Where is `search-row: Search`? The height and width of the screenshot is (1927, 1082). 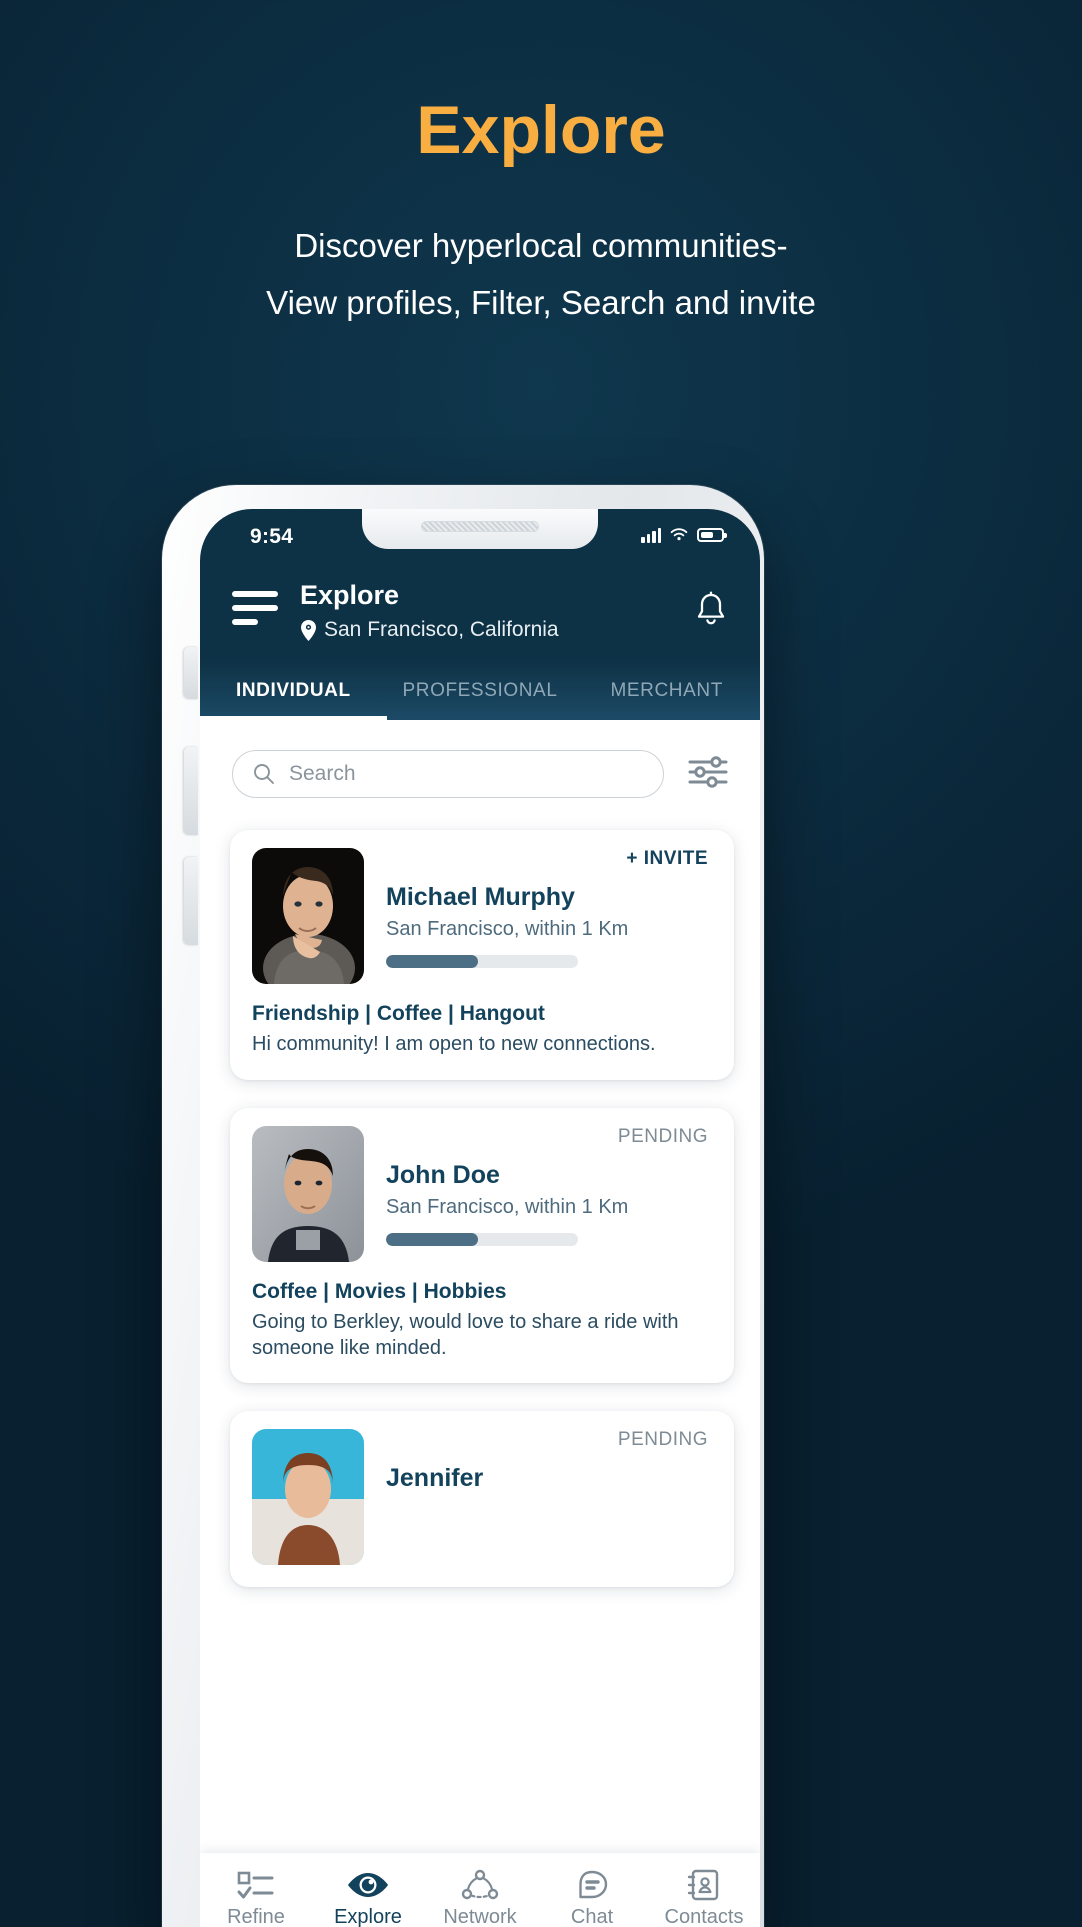
search-row: Search is located at coordinates (480, 761).